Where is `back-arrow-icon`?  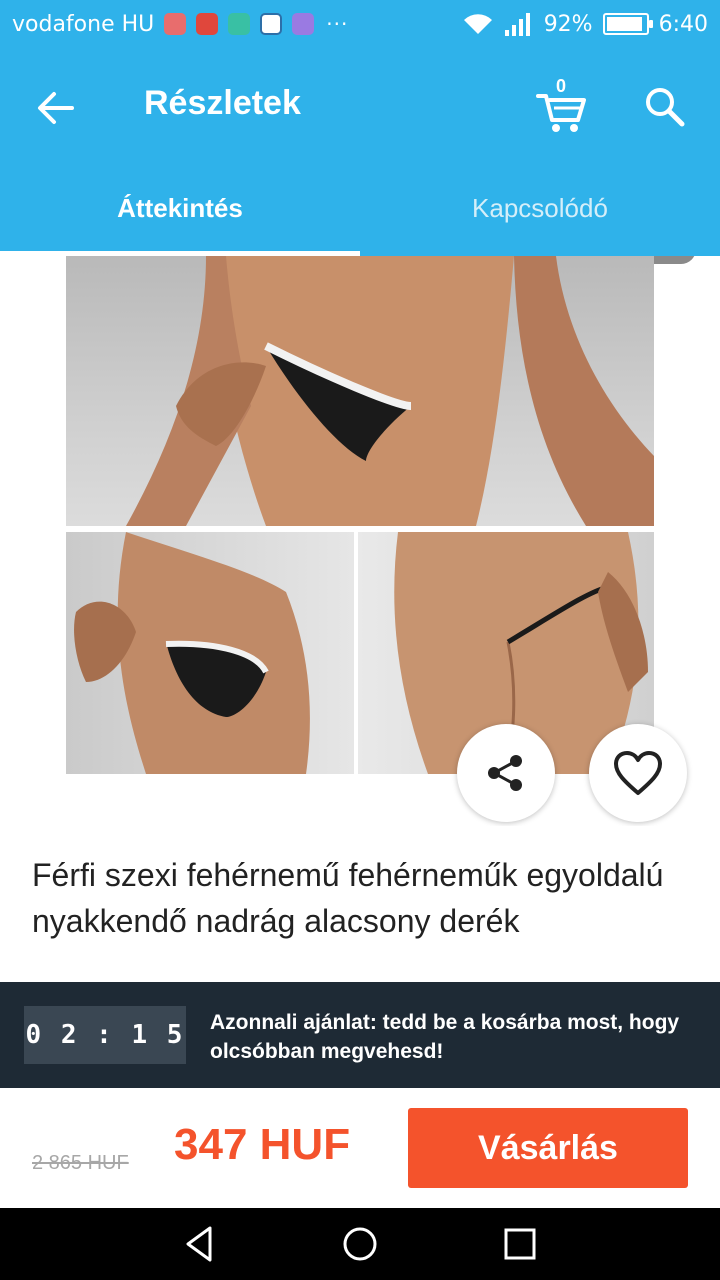 back-arrow-icon is located at coordinates (56, 108).